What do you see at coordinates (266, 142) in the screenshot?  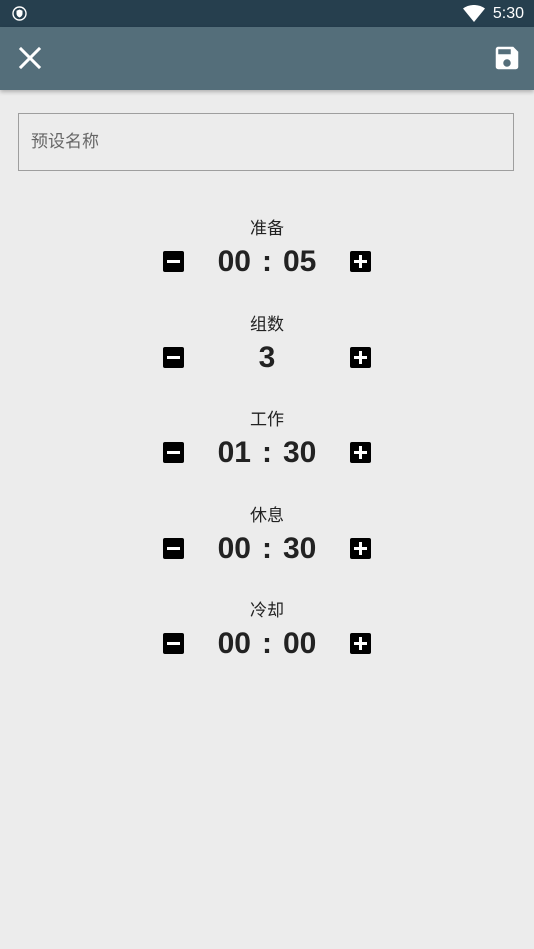 I see `preset-name-input` at bounding box center [266, 142].